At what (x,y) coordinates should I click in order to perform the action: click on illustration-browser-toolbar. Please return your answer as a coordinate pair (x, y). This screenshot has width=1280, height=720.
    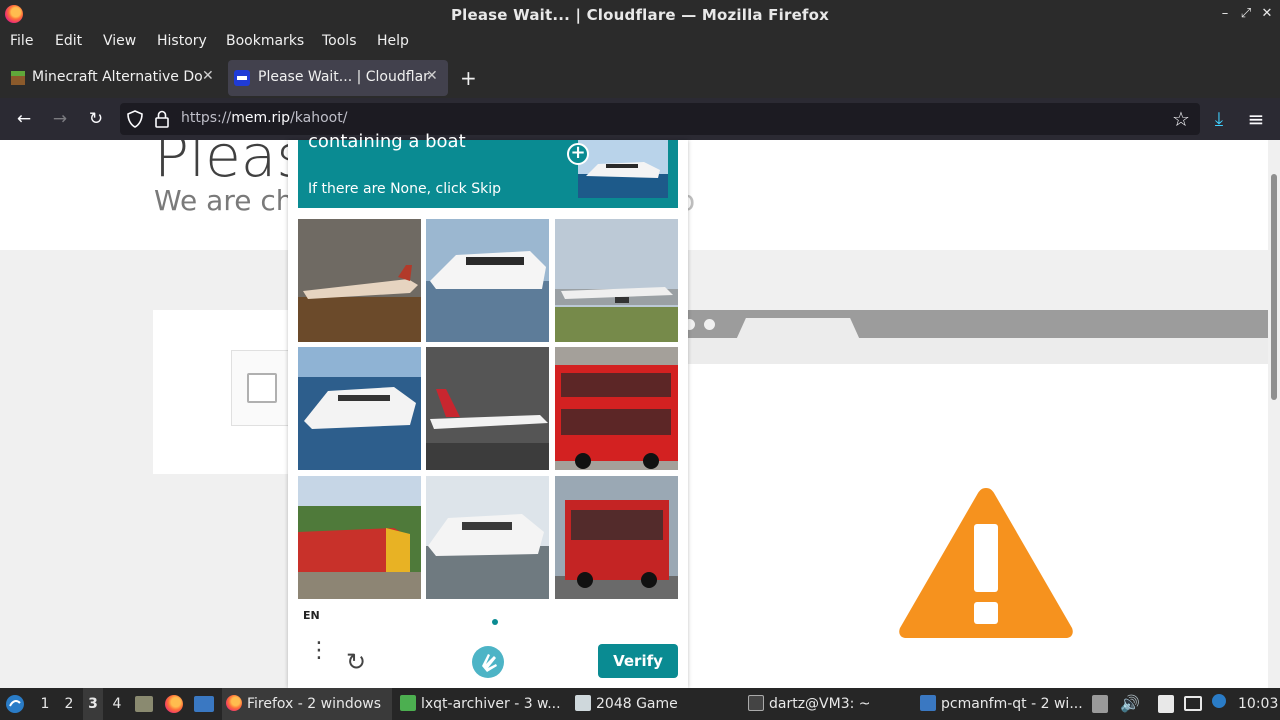
    Looking at the image, I should click on (978, 351).